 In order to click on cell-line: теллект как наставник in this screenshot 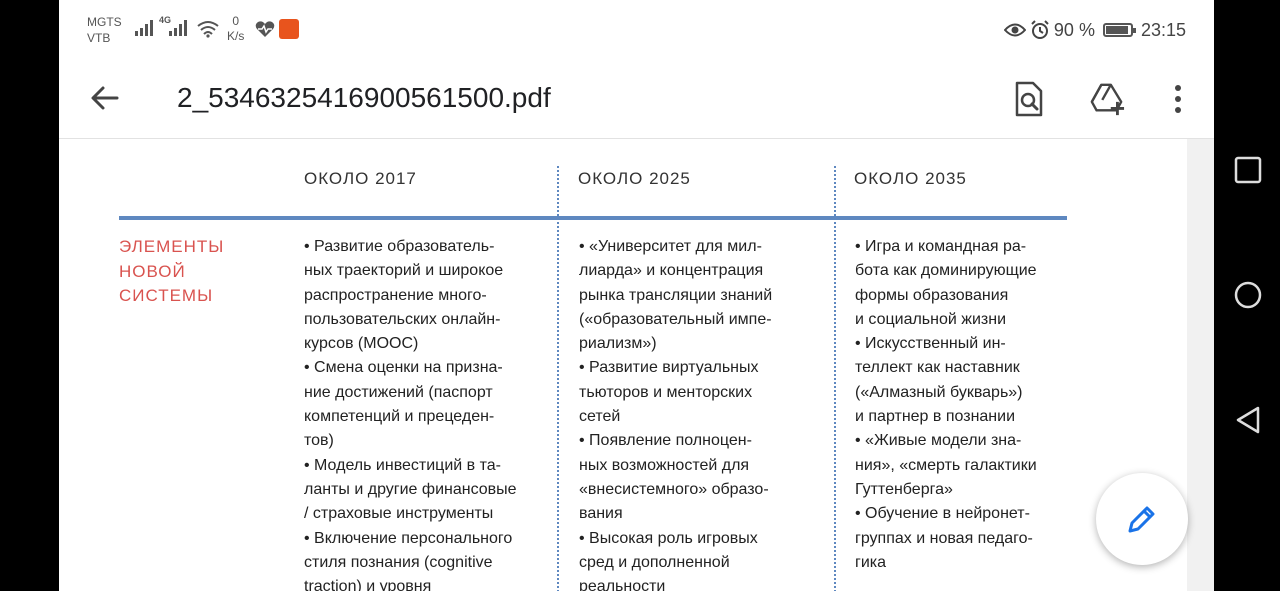, I will do `click(937, 368)`.